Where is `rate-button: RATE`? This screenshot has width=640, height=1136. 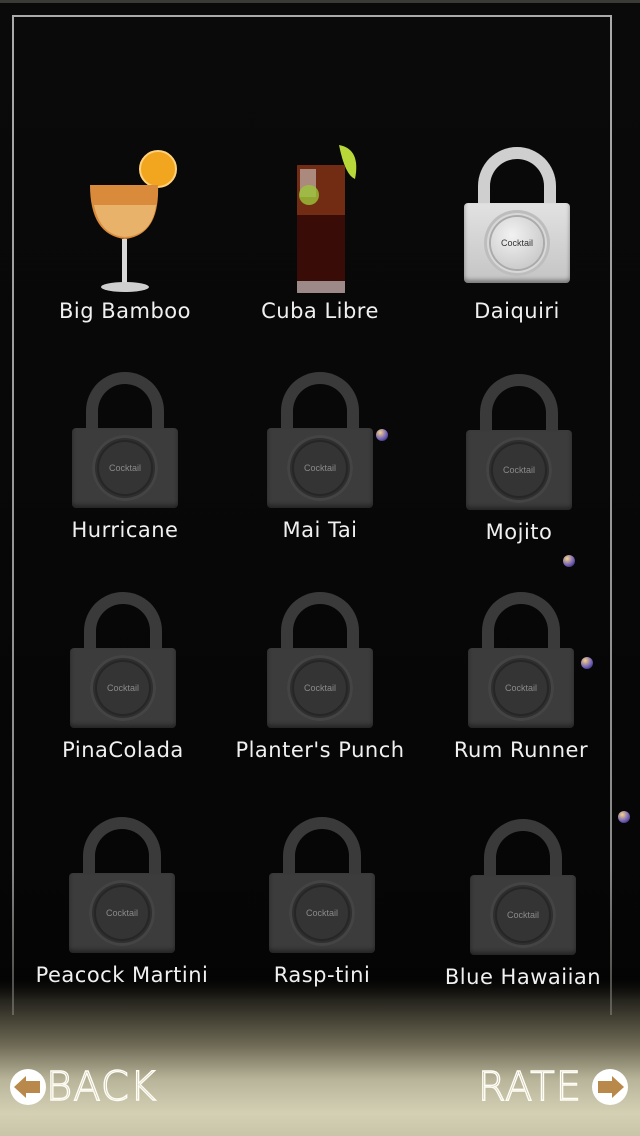 rate-button: RATE is located at coordinates (552, 1087).